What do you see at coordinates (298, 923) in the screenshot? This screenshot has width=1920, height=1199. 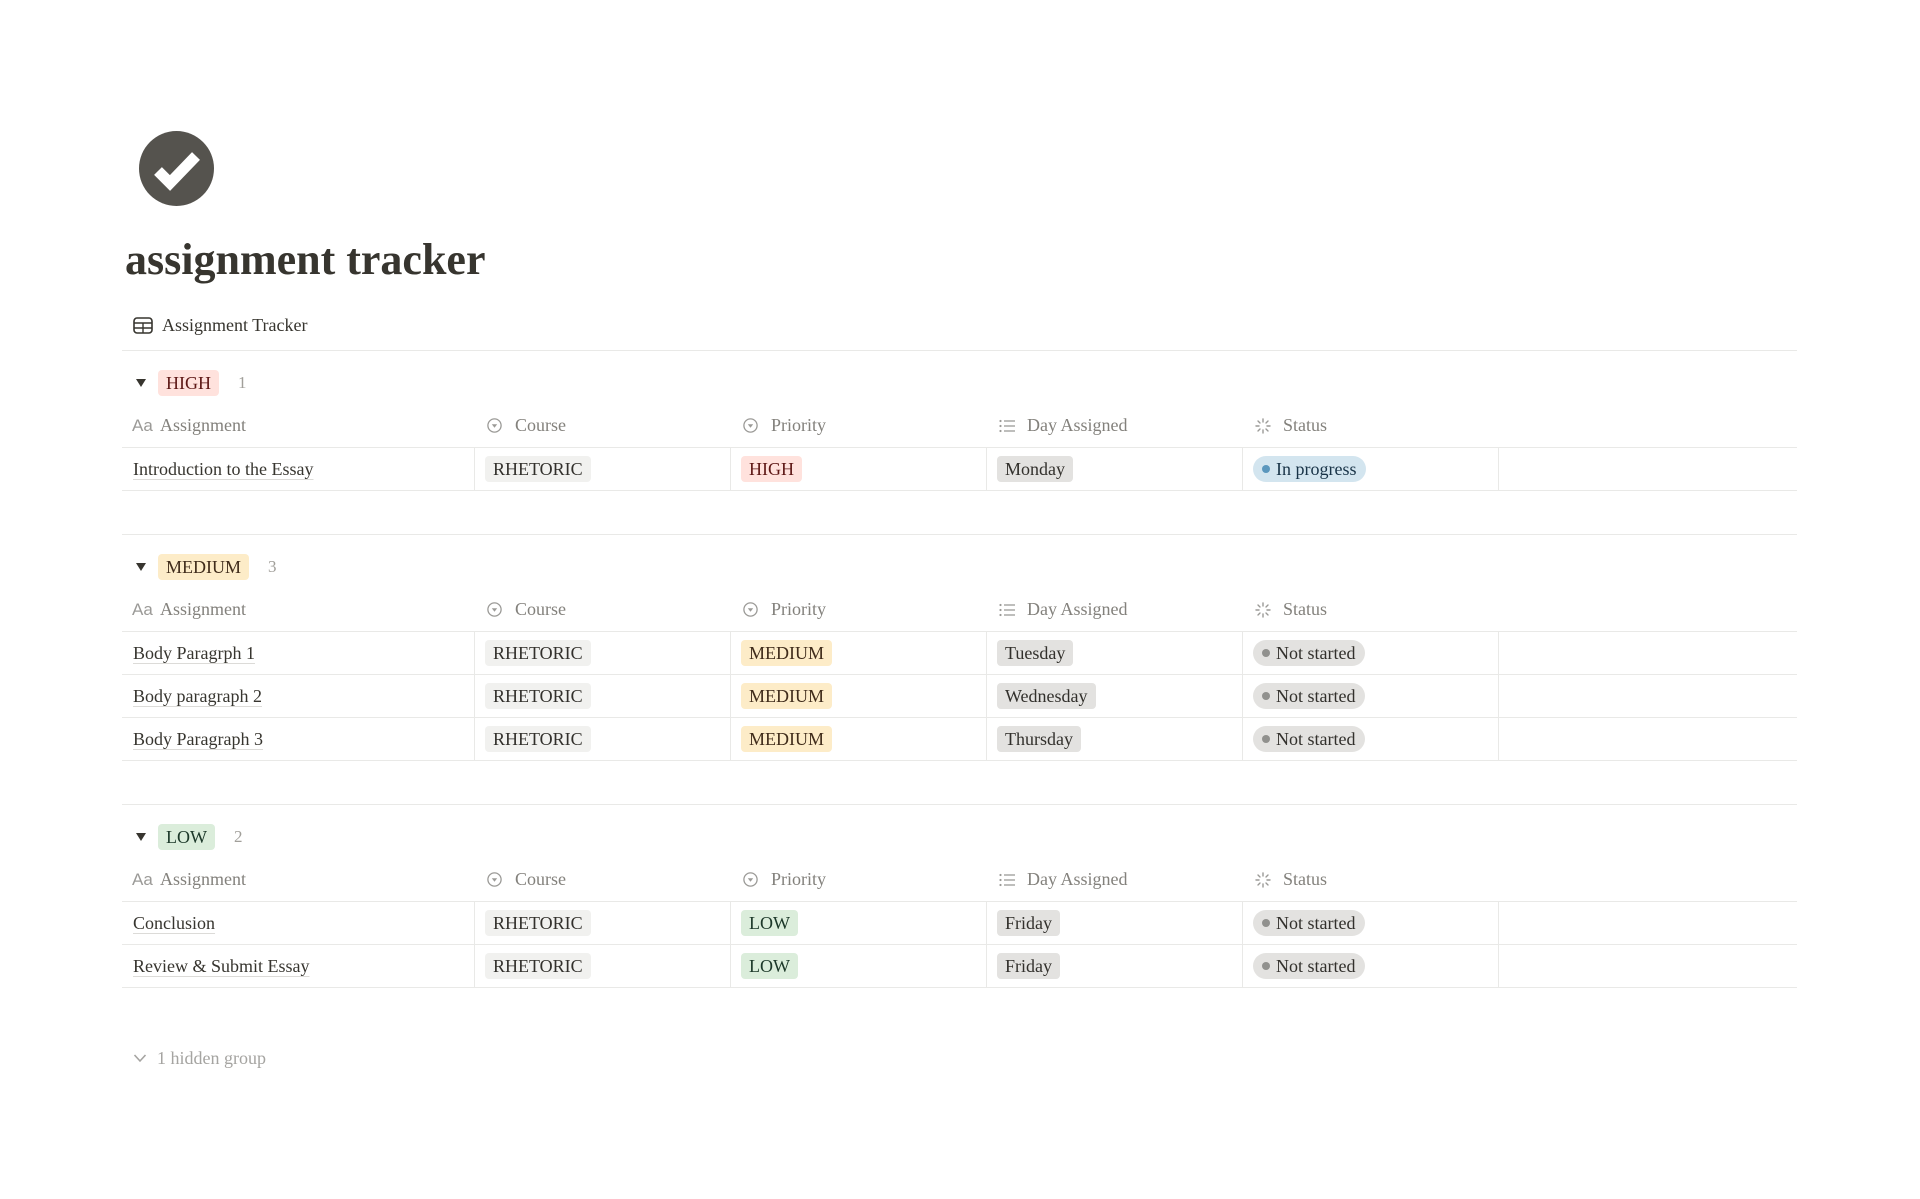 I see `assignment-cell: Conclusion` at bounding box center [298, 923].